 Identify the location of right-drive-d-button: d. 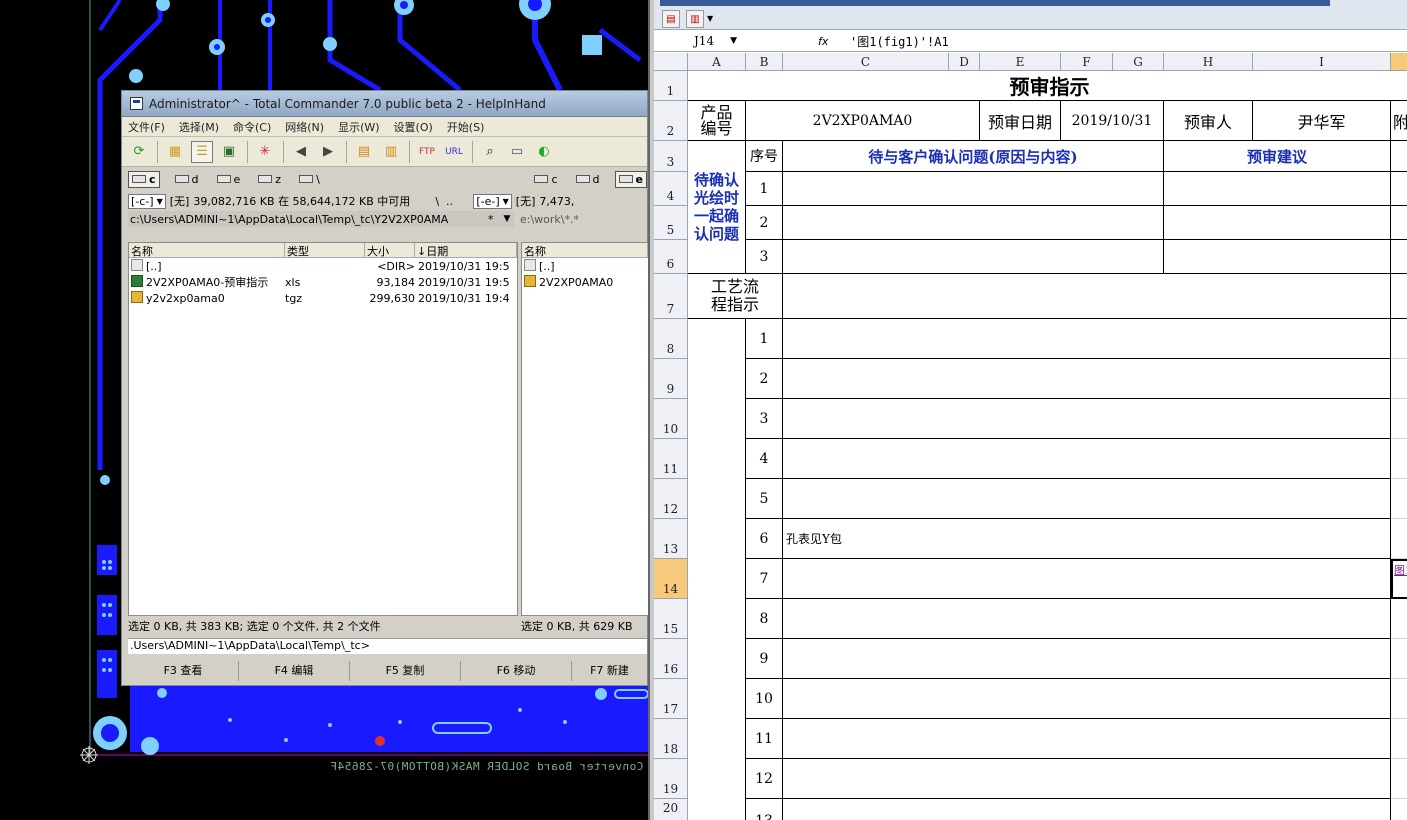
(588, 179).